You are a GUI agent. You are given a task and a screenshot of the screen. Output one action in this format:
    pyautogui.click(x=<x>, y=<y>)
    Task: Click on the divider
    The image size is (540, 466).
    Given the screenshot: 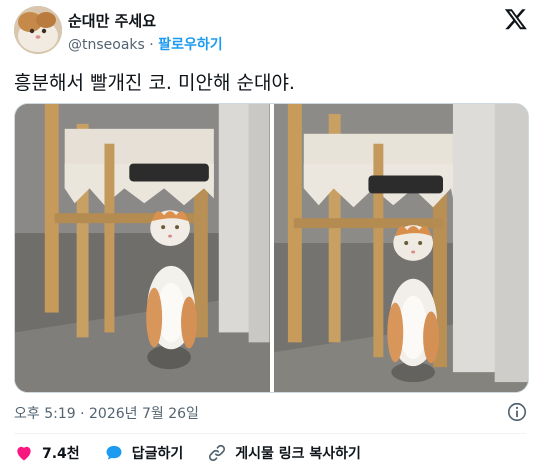 What is the action you would take?
    pyautogui.click(x=270, y=433)
    